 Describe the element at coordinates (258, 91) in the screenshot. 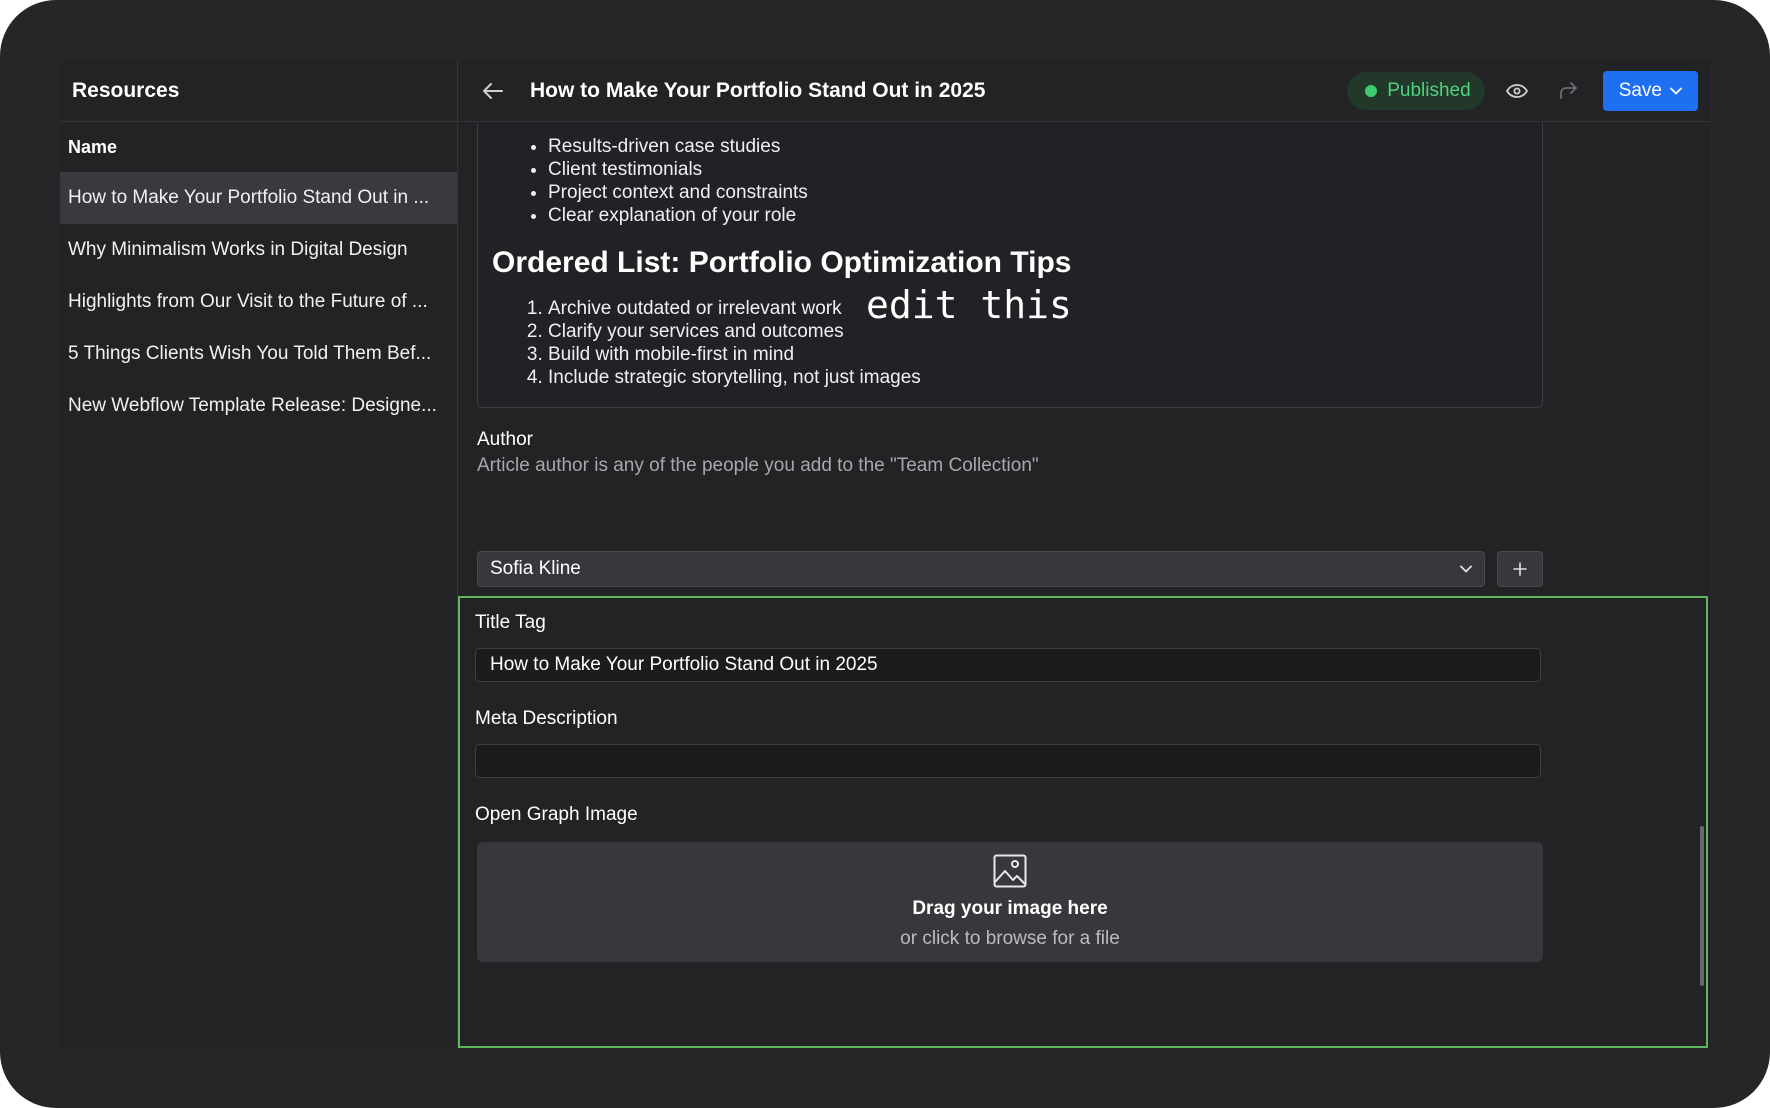

I see `sidebar-title: Resources` at that location.